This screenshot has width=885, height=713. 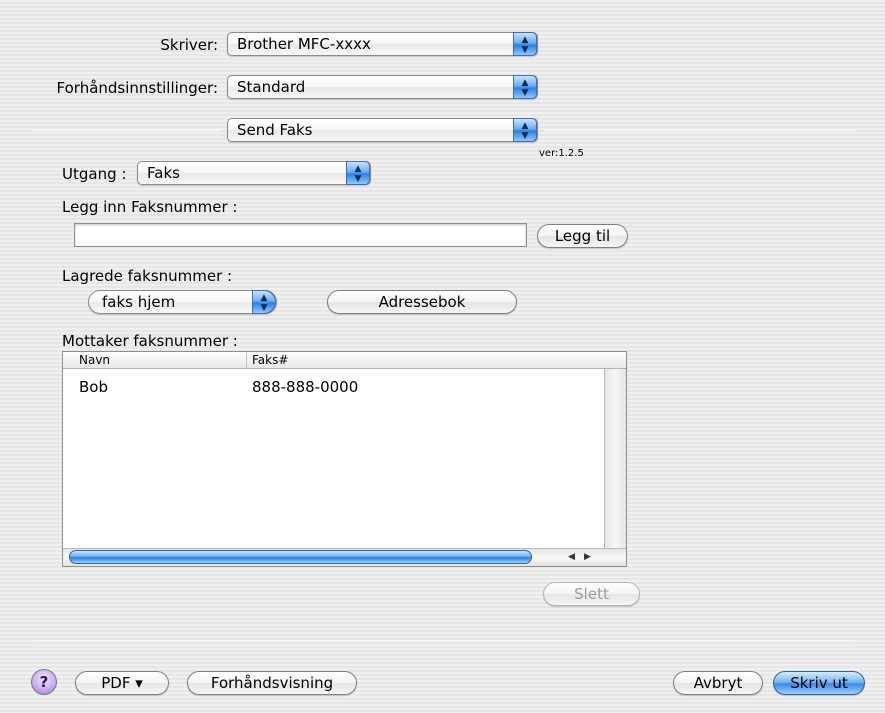 What do you see at coordinates (382, 44) in the screenshot?
I see `printer-popup: Brother MFC-xxxx ▲ ▼` at bounding box center [382, 44].